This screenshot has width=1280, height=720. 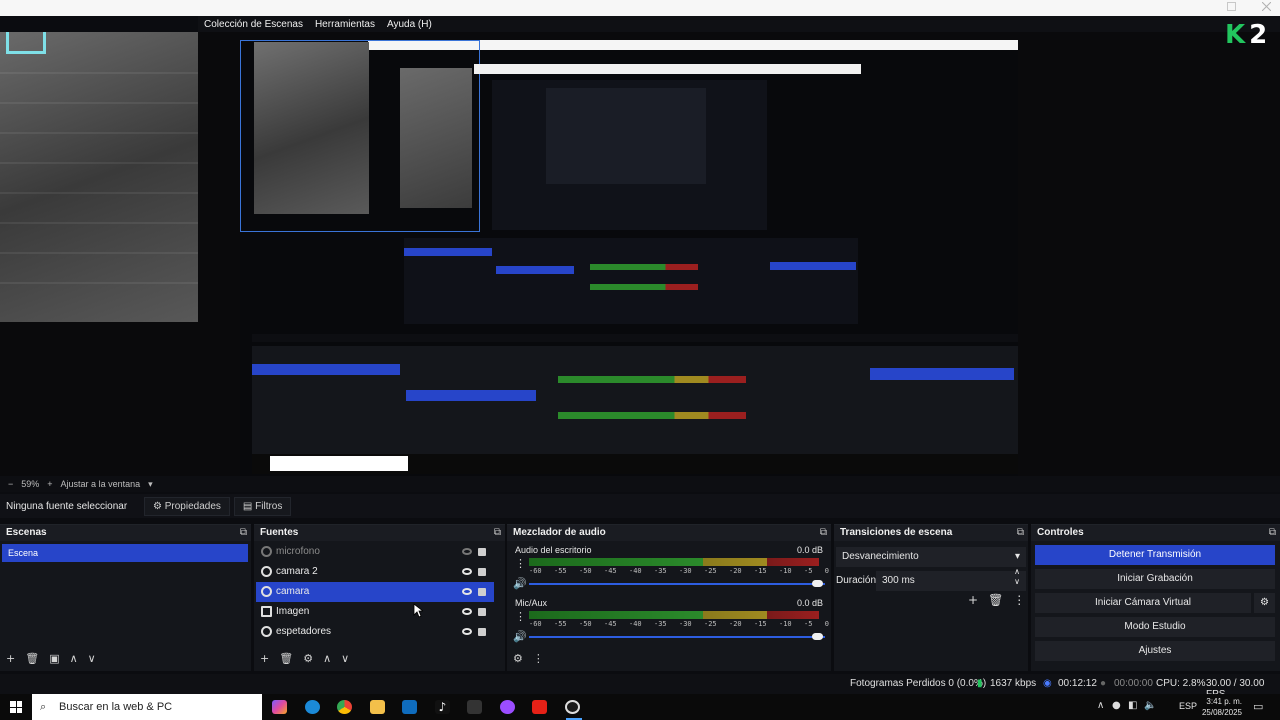 I want to click on camera-feed-left, so click(x=99, y=177).